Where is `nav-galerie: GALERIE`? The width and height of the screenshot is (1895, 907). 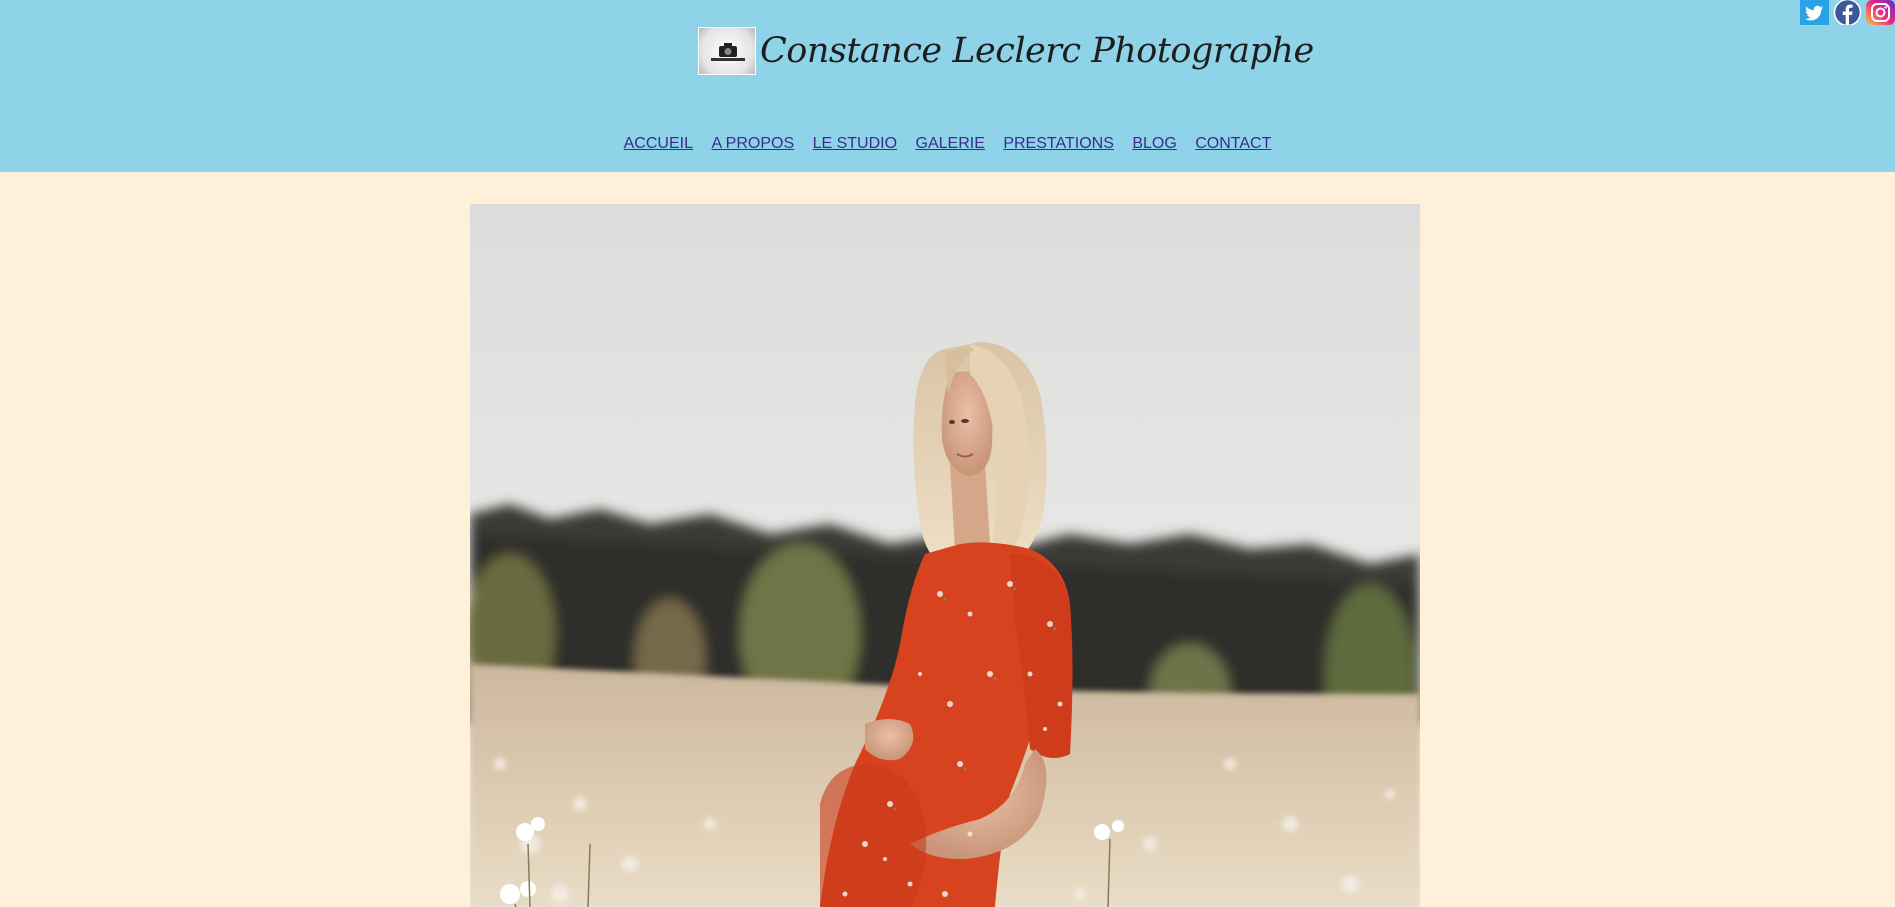
nav-galerie: GALERIE is located at coordinates (950, 143).